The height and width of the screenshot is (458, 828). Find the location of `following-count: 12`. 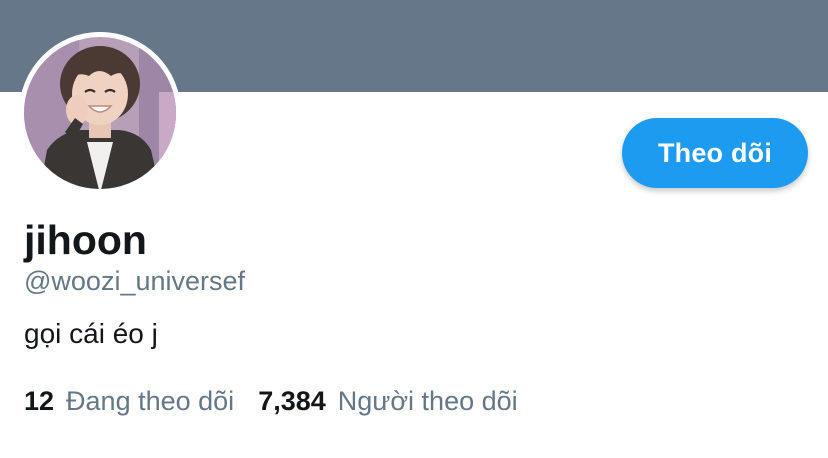

following-count: 12 is located at coordinates (39, 401).